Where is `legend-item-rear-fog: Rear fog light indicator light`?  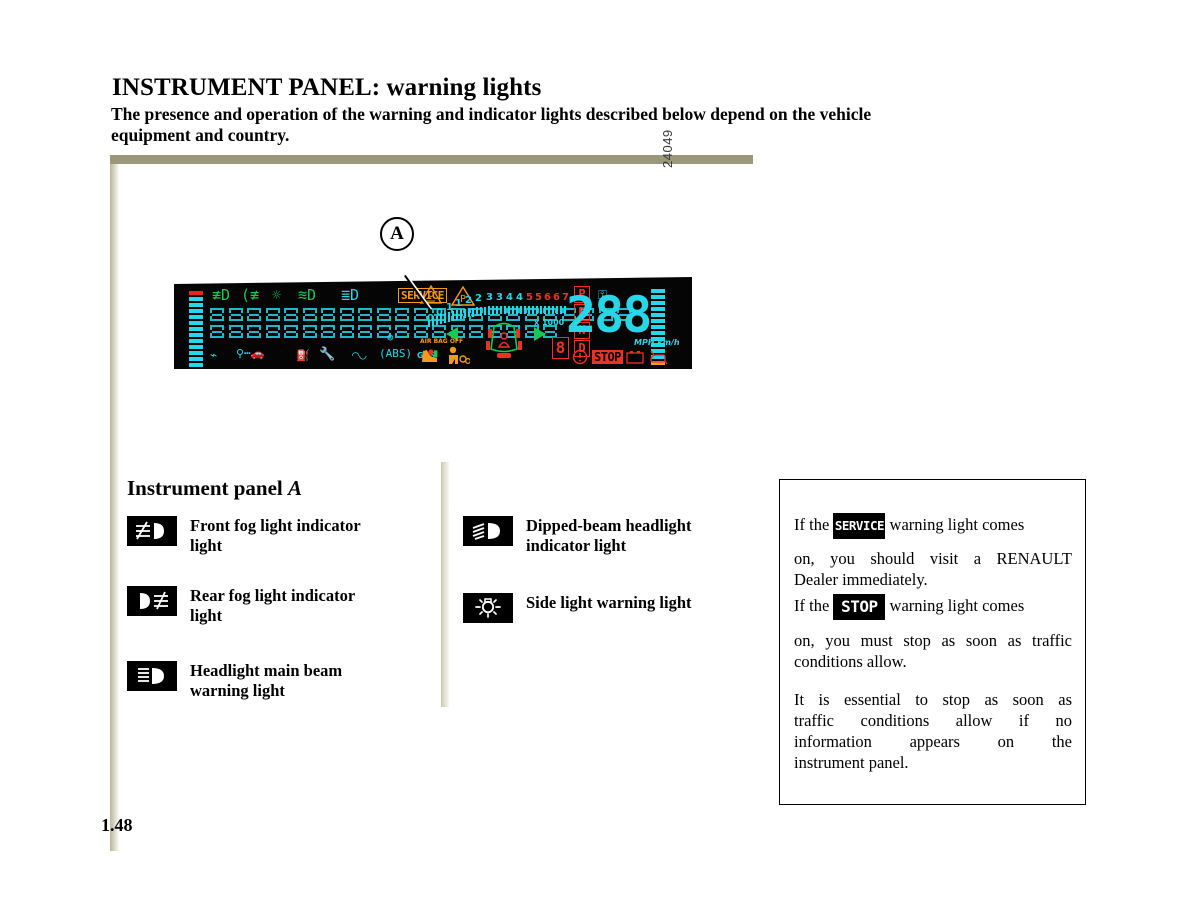 legend-item-rear-fog: Rear fog light indicator light is located at coordinates (277, 606).